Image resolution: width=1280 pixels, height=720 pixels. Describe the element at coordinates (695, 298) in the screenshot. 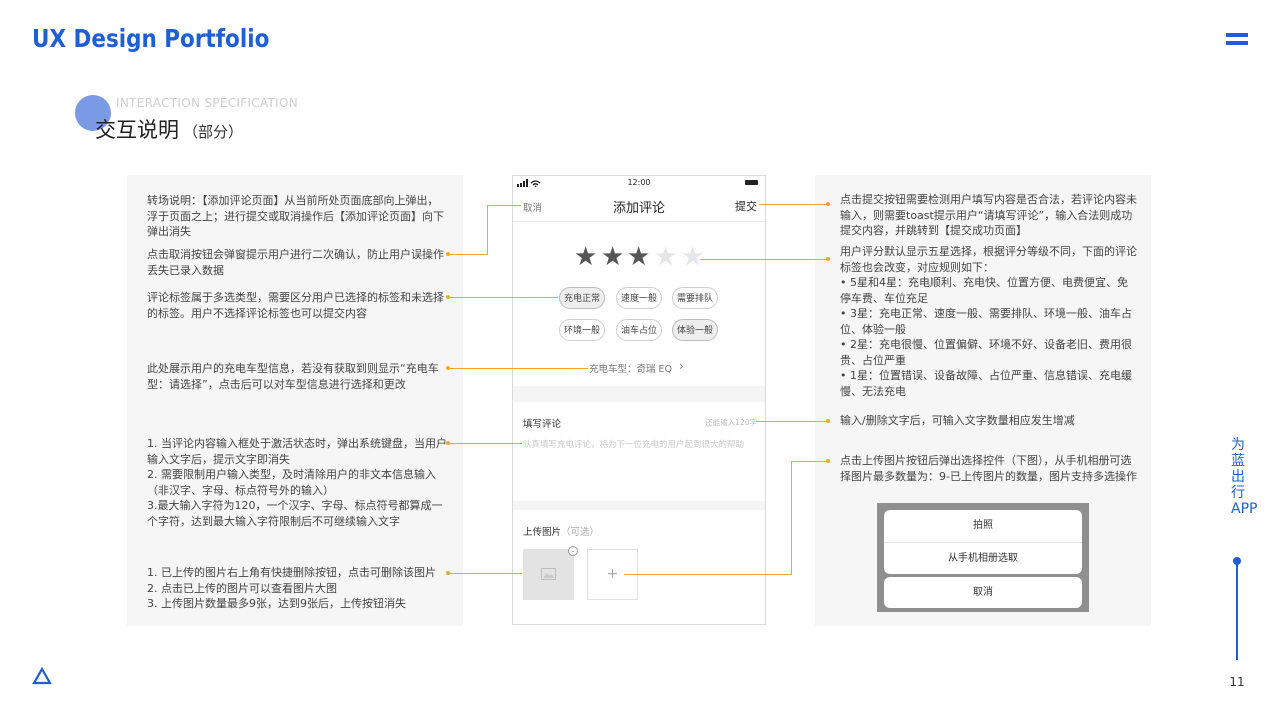

I see `tag-need-queue: 需要排队` at that location.